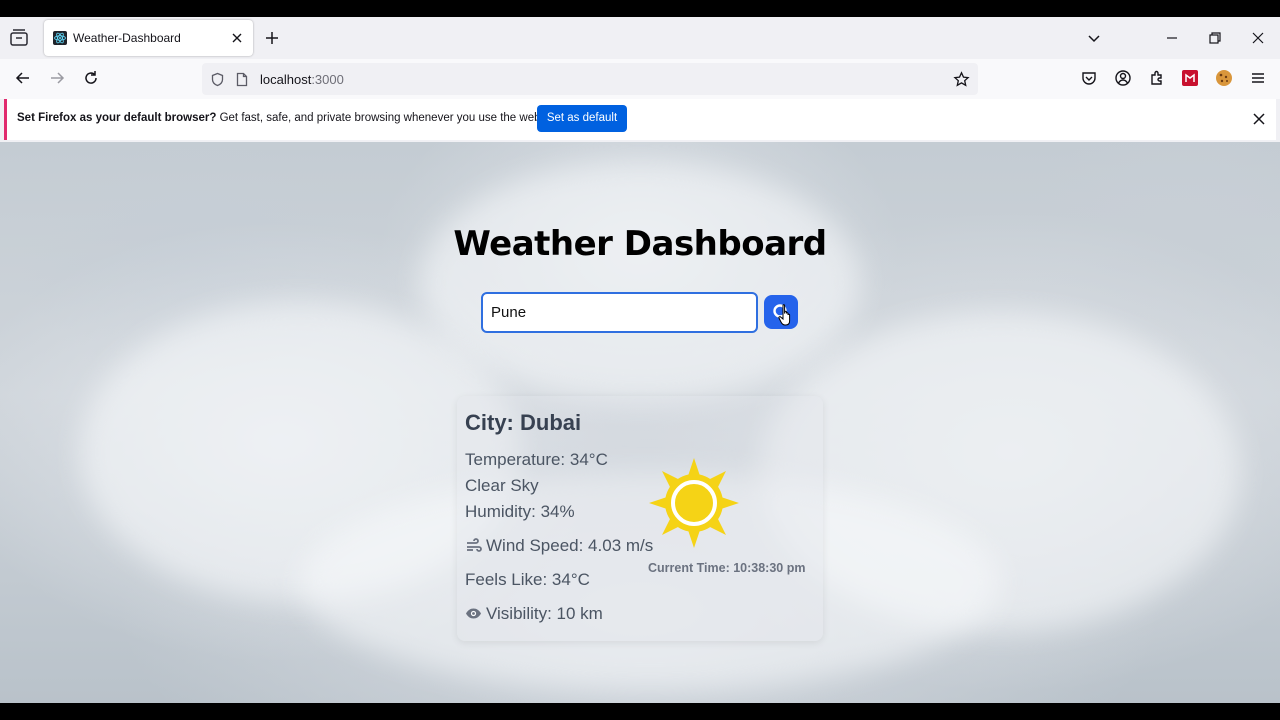 This screenshot has height=720, width=1280. I want to click on wind-speed-row: Wind Speed: 4.03 m/s, so click(559, 546).